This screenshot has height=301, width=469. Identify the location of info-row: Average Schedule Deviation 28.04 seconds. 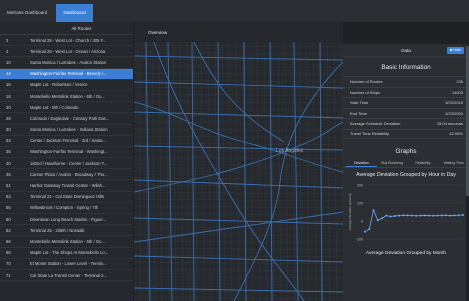
(406, 123).